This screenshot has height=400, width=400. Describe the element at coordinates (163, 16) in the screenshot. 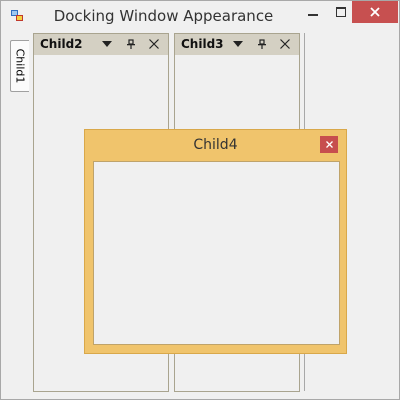

I see `window-title: Docking Window Appearance` at that location.